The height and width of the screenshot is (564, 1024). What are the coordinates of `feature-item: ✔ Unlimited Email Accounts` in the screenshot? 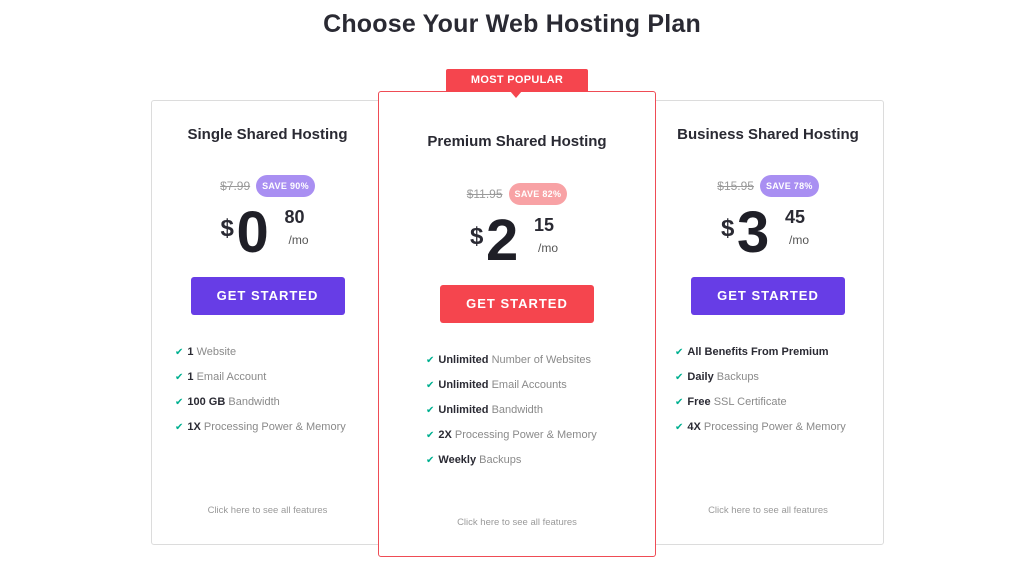 It's located at (540, 390).